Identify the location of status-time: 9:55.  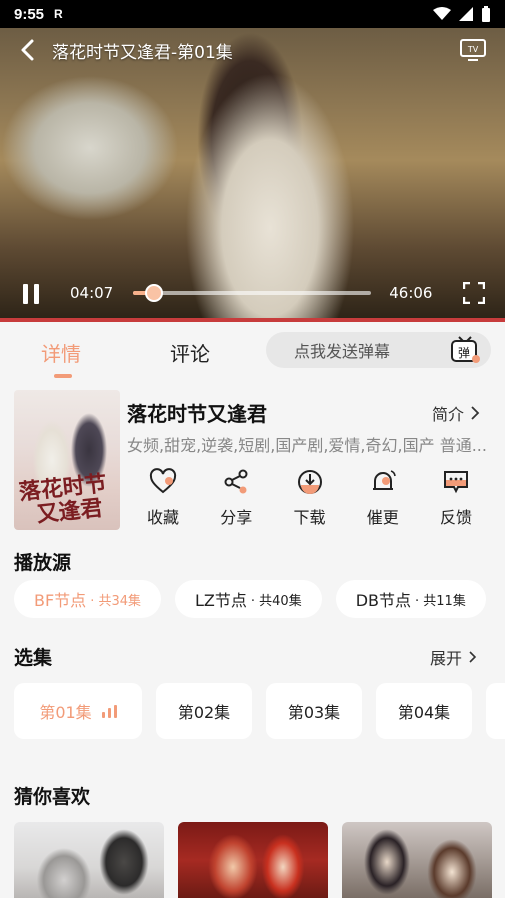
(29, 14).